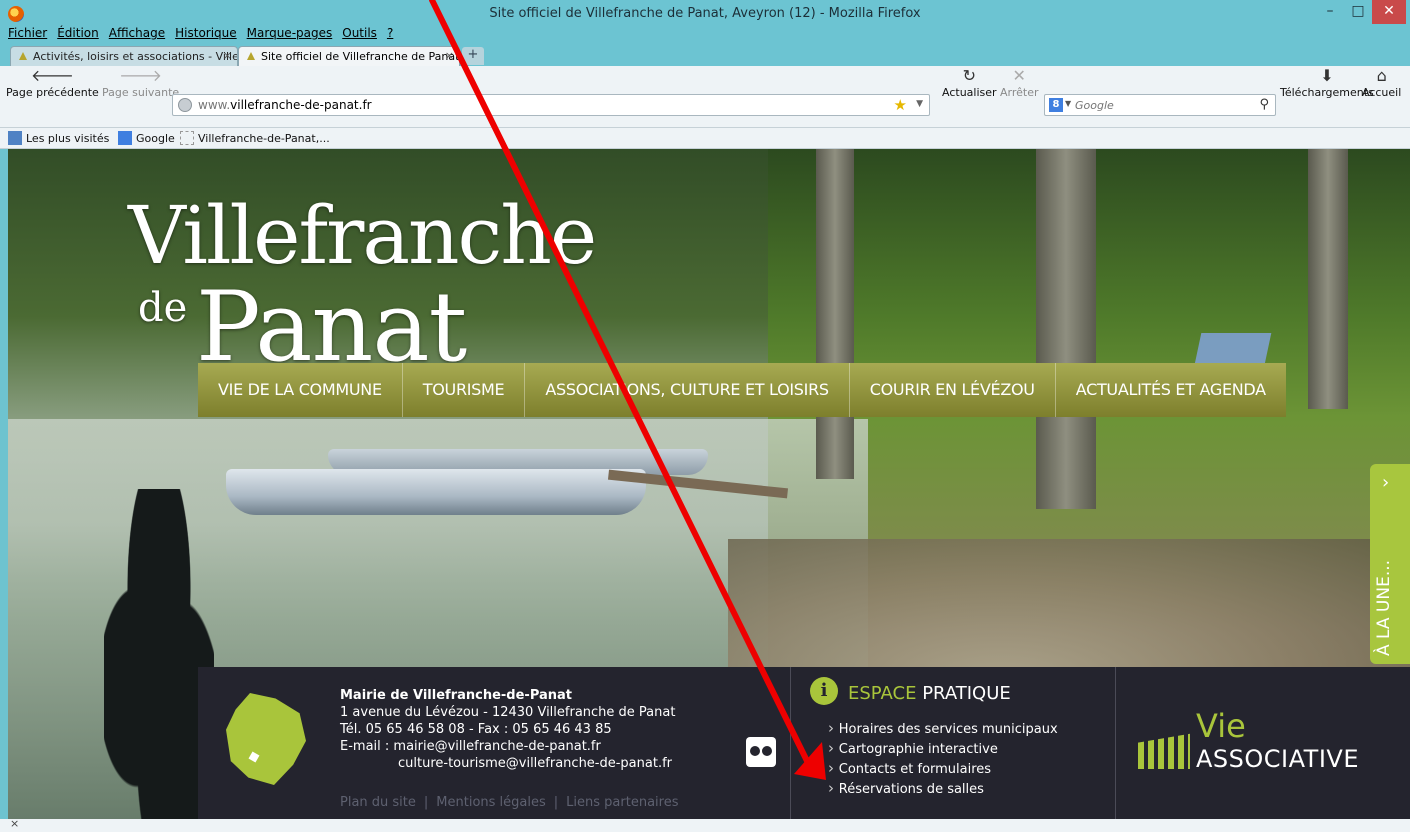 Image resolution: width=1410 pixels, height=832 pixels. What do you see at coordinates (206, 34) in the screenshot?
I see `menu-historique: Historique` at bounding box center [206, 34].